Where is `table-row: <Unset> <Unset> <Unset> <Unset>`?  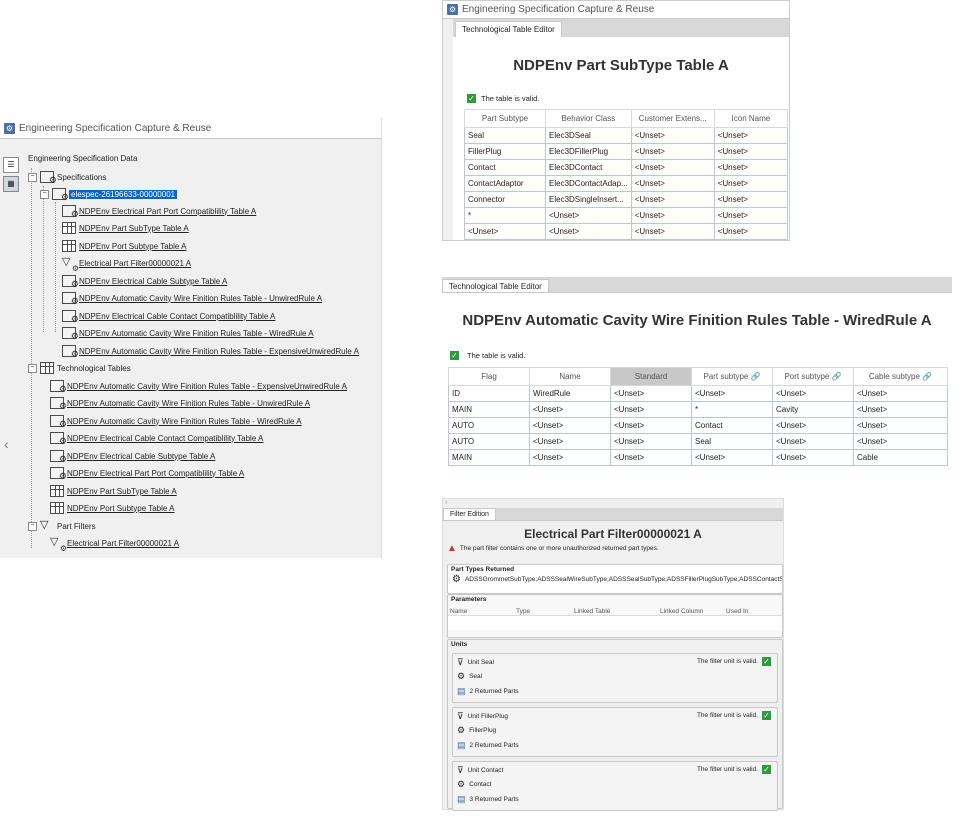 table-row: <Unset> <Unset> <Unset> <Unset> is located at coordinates (626, 231).